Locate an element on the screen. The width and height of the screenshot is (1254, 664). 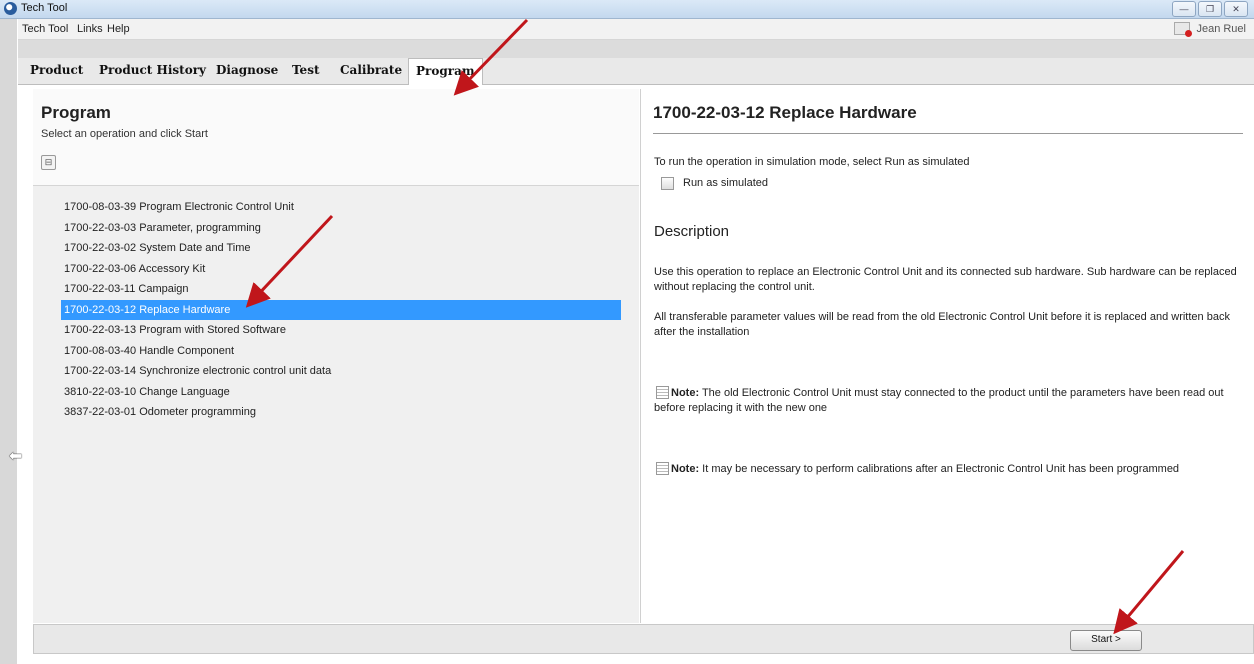
tab-calibrate: Calibrate is located at coordinates (371, 71).